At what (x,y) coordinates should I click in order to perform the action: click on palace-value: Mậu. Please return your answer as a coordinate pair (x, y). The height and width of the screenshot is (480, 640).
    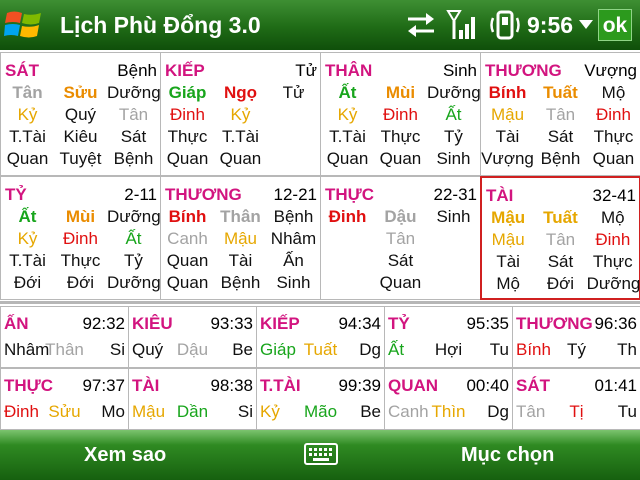
    Looking at the image, I should click on (507, 114).